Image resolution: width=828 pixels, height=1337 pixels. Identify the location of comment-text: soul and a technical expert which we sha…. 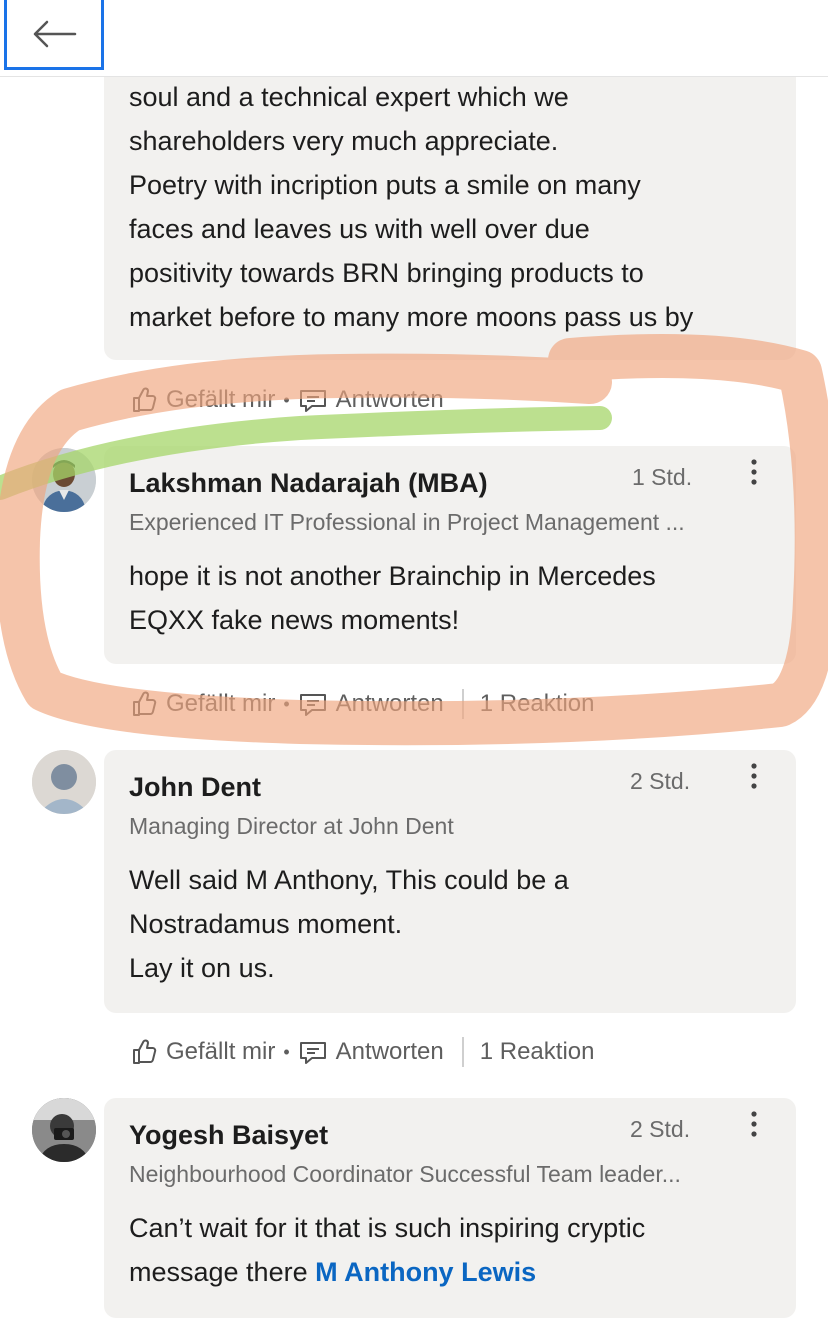
(411, 207).